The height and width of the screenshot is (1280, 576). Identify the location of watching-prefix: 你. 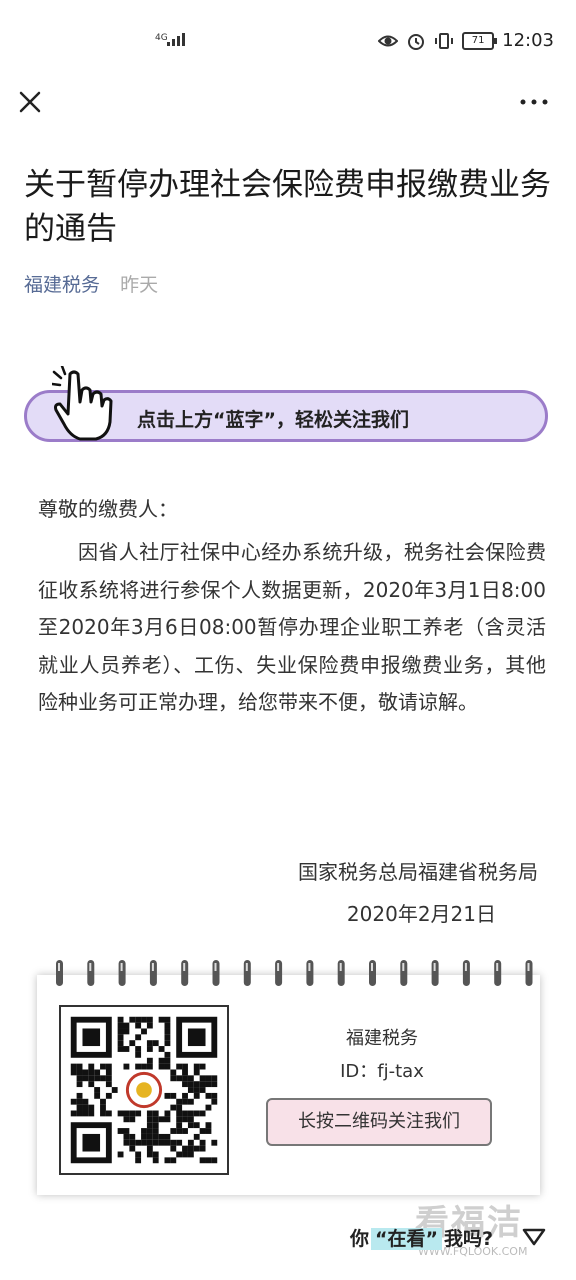
(360, 1239).